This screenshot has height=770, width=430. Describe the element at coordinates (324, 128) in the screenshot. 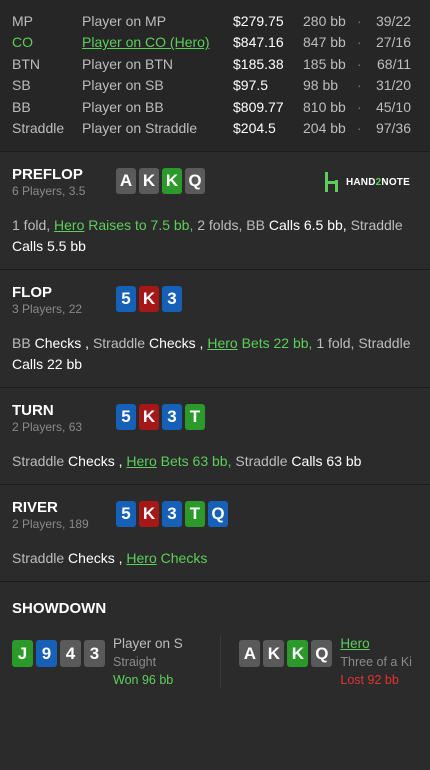

I see `player-stack-bb: 204 bb` at that location.